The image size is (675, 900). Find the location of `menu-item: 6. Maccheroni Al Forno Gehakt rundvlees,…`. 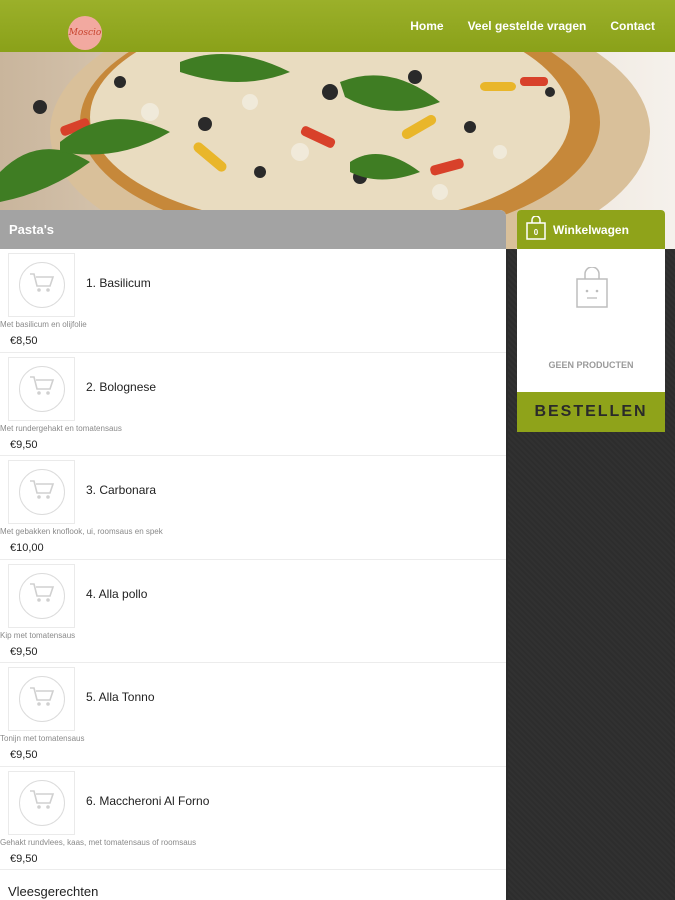

menu-item: 6. Maccheroni Al Forno Gehakt rundvlees,… is located at coordinates (253, 818).